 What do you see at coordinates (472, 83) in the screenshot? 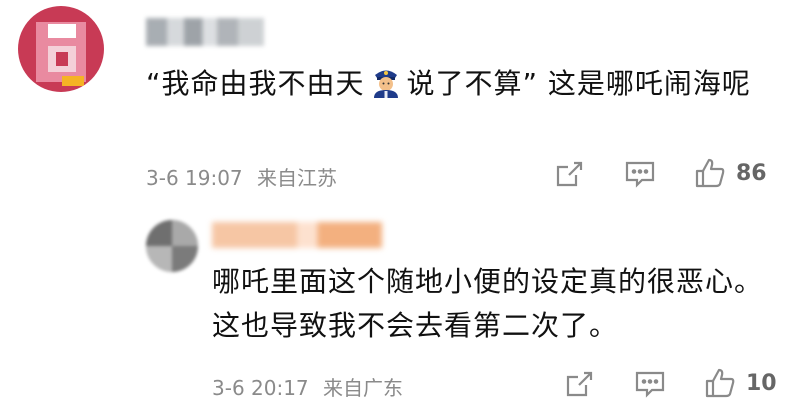
I see `comment-quote-end: 说了不算”` at bounding box center [472, 83].